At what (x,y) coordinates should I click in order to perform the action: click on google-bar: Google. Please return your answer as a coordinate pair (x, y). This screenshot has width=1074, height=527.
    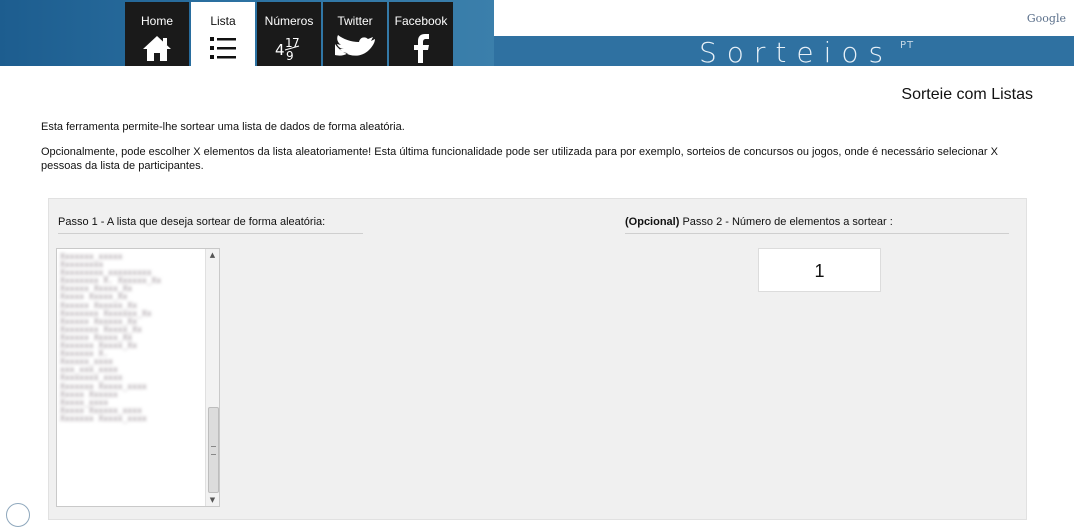
    Looking at the image, I should click on (784, 18).